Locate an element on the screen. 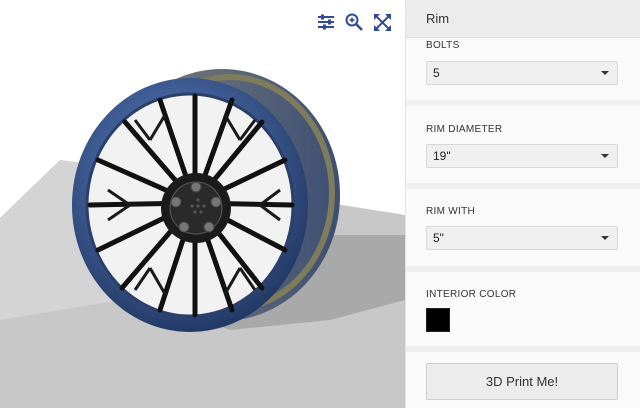  print-section: 3D Print Me! is located at coordinates (523, 380).